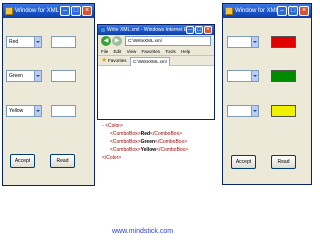  What do you see at coordinates (16, 76) in the screenshot?
I see `combo-value: Green` at bounding box center [16, 76].